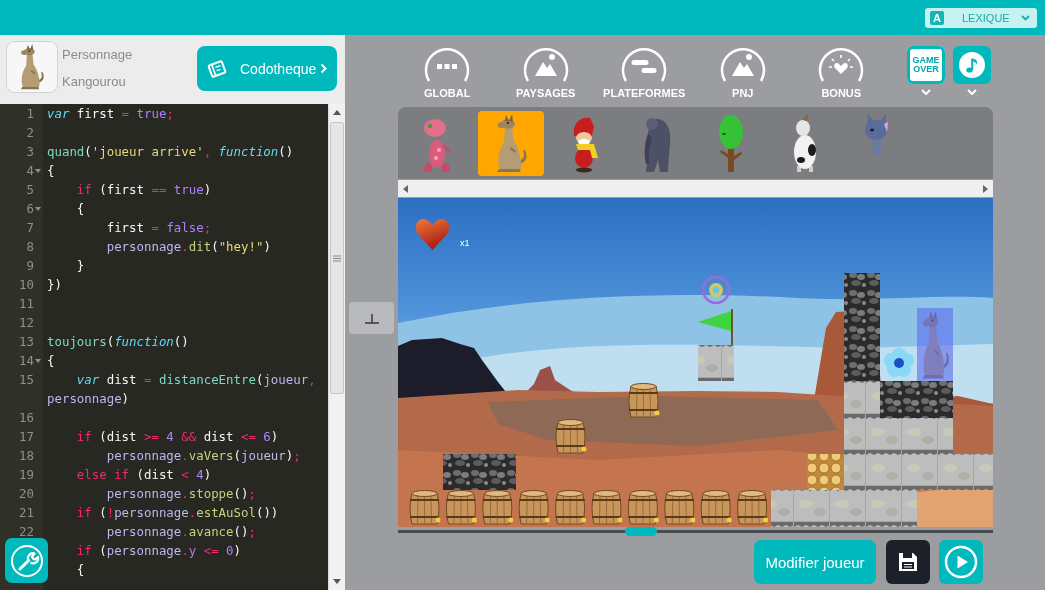 The width and height of the screenshot is (1045, 590). I want to click on save-icon, so click(908, 562).